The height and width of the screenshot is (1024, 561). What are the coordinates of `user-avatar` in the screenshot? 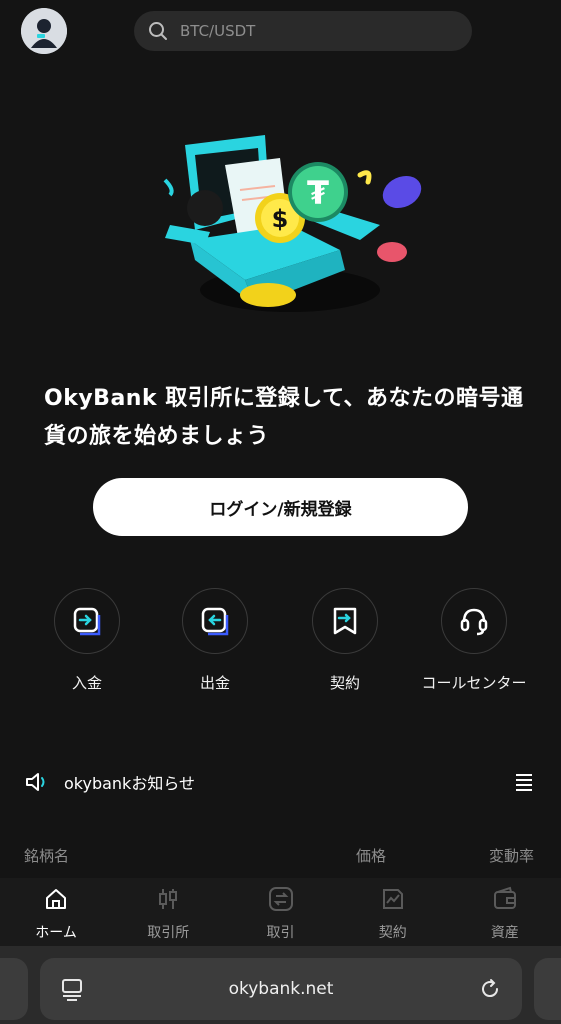 It's located at (44, 31).